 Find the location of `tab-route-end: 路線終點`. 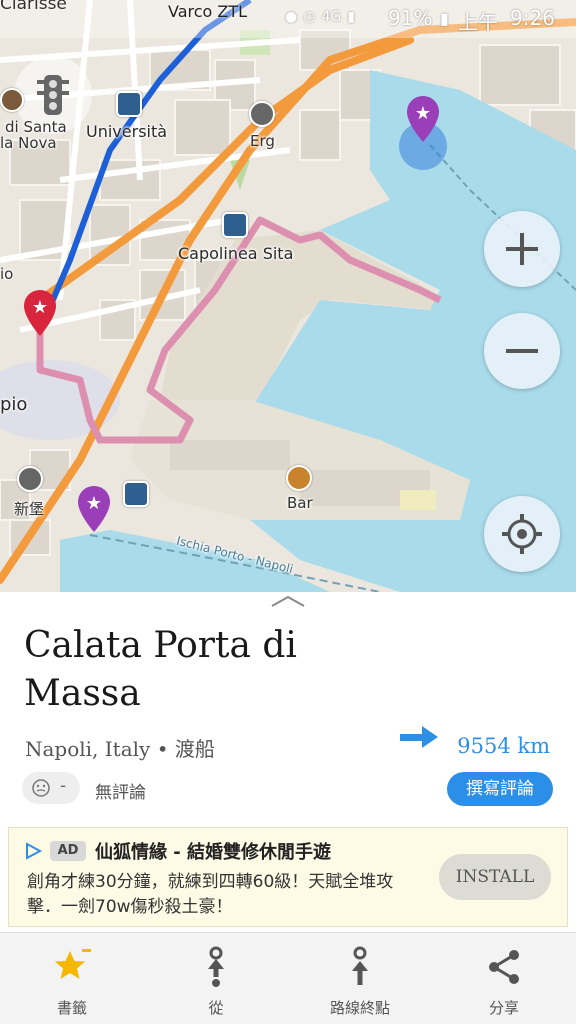

tab-route-end: 路線終點 is located at coordinates (360, 978).